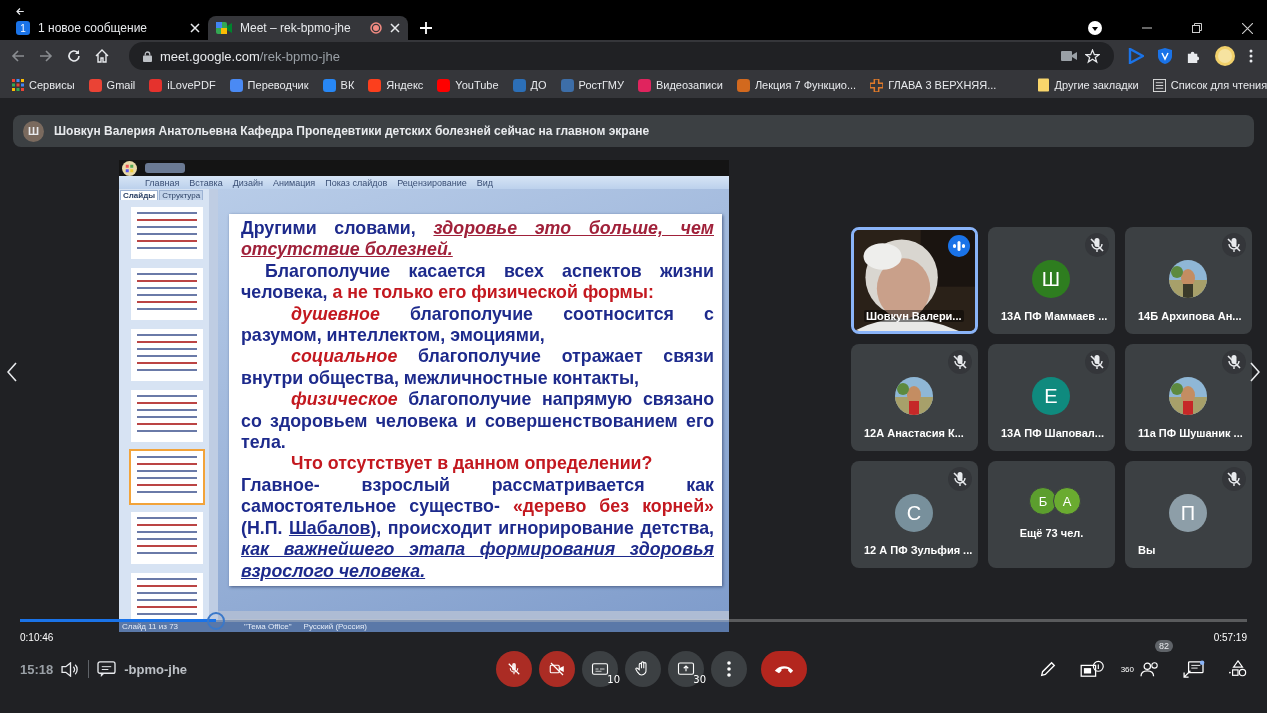  I want to click on message-count-badge: 1, so click(23, 28).